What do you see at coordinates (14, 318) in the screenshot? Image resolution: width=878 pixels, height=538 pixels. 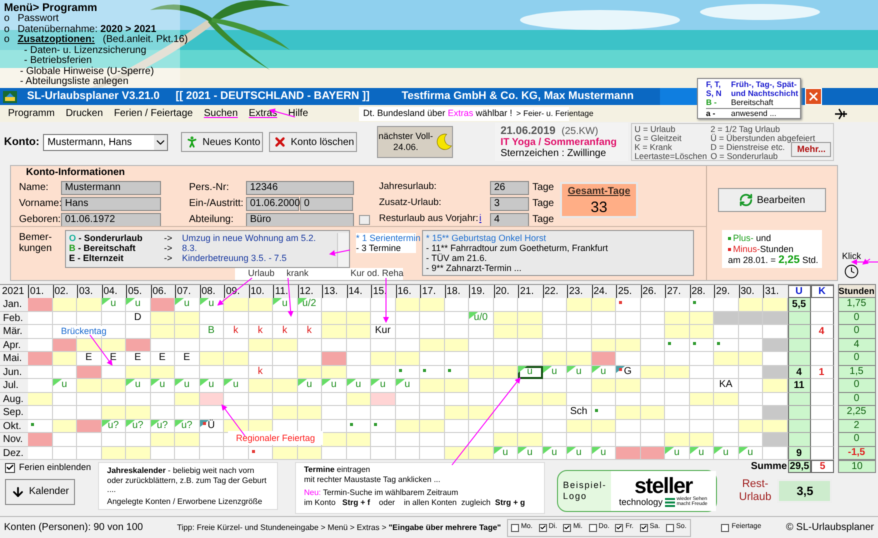 I see `month-label: Feb.` at bounding box center [14, 318].